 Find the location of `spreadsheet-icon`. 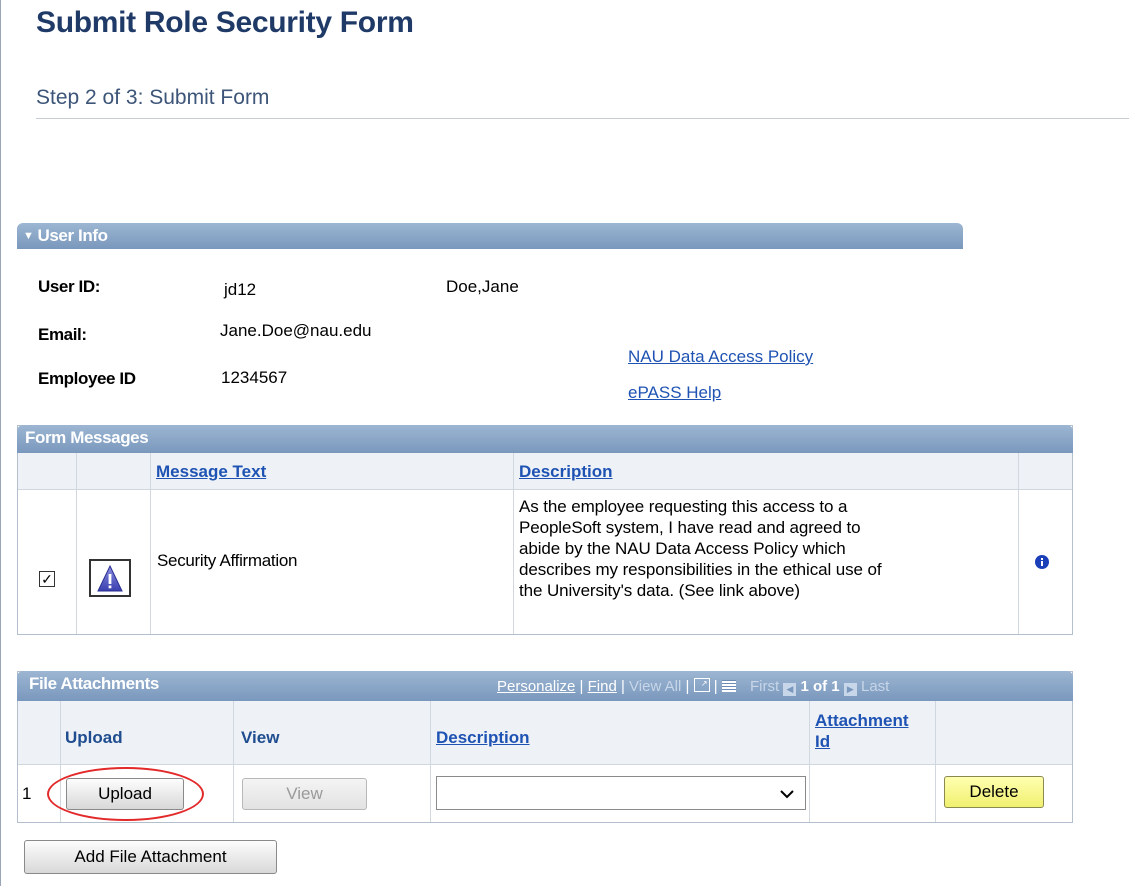

spreadsheet-icon is located at coordinates (728, 686).